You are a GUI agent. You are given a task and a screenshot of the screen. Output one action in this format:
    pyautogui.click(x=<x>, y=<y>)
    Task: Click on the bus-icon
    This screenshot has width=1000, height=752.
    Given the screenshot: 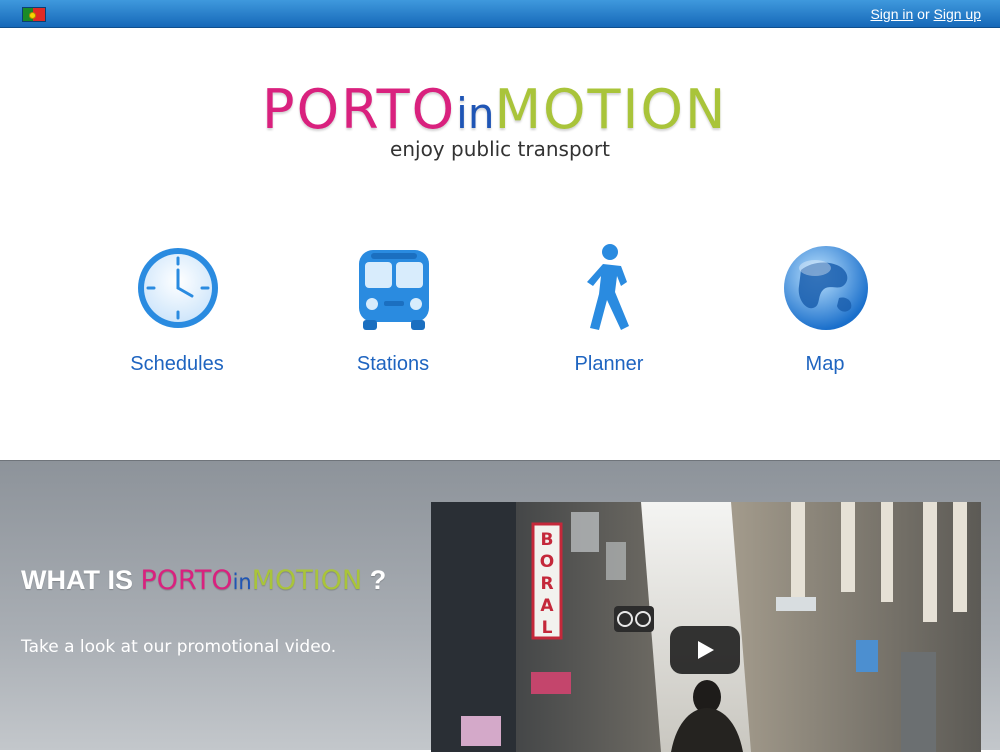 What is the action you would take?
    pyautogui.click(x=394, y=290)
    